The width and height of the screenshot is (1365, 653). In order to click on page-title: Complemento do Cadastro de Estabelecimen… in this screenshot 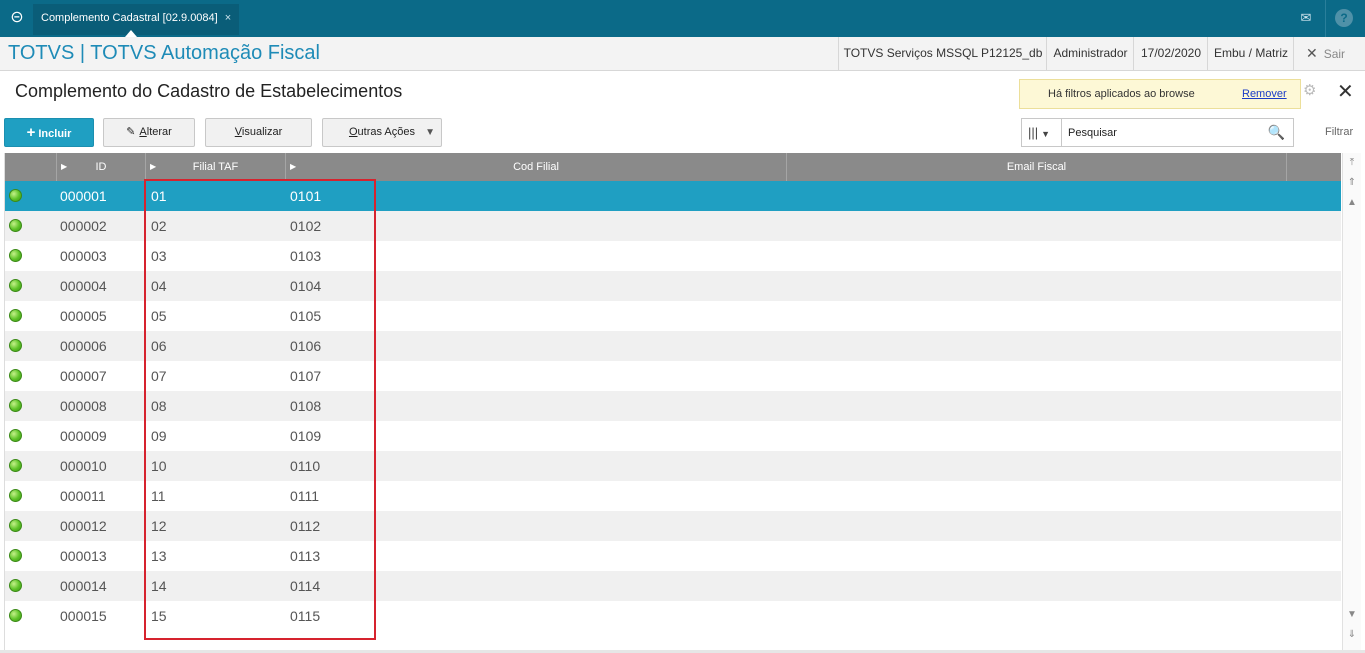, I will do `click(209, 91)`.